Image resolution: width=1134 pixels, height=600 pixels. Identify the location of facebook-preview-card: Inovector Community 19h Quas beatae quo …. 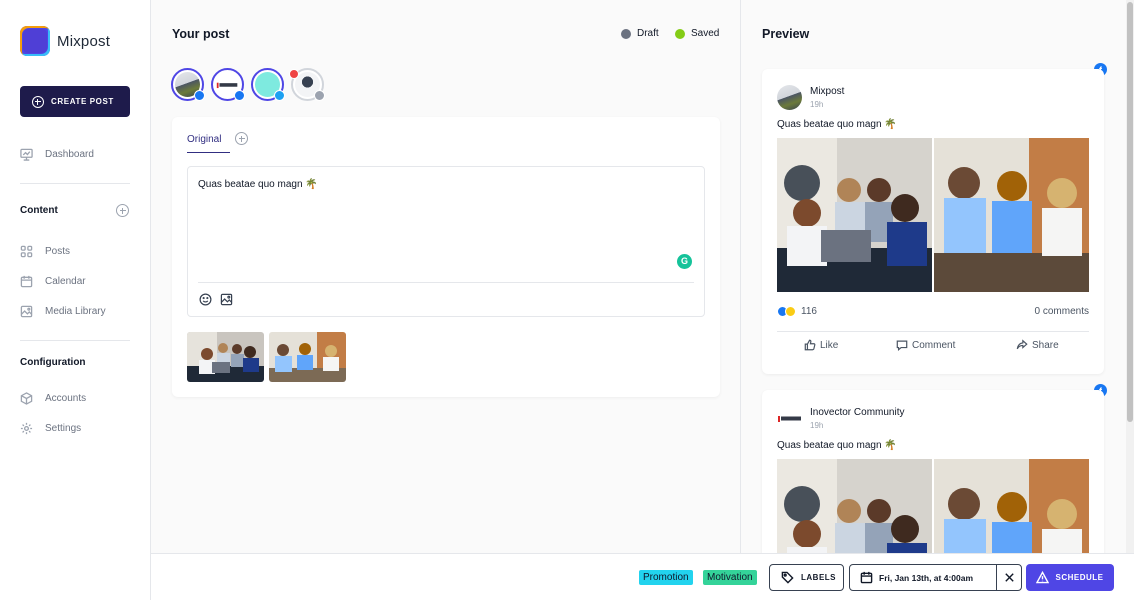
(933, 471).